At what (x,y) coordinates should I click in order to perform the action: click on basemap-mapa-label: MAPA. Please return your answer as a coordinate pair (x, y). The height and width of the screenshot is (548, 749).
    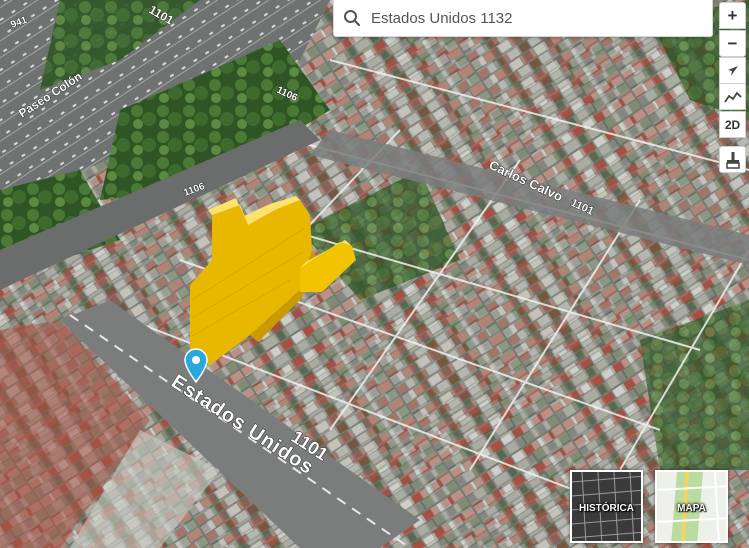
    Looking at the image, I should click on (691, 508).